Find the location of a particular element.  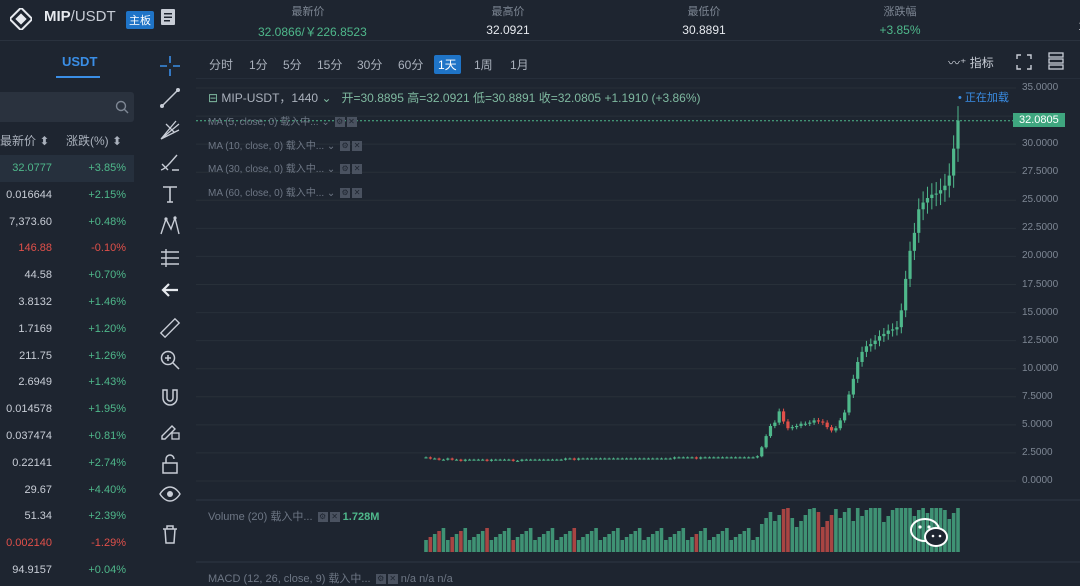

ruler-icon is located at coordinates (170, 328).